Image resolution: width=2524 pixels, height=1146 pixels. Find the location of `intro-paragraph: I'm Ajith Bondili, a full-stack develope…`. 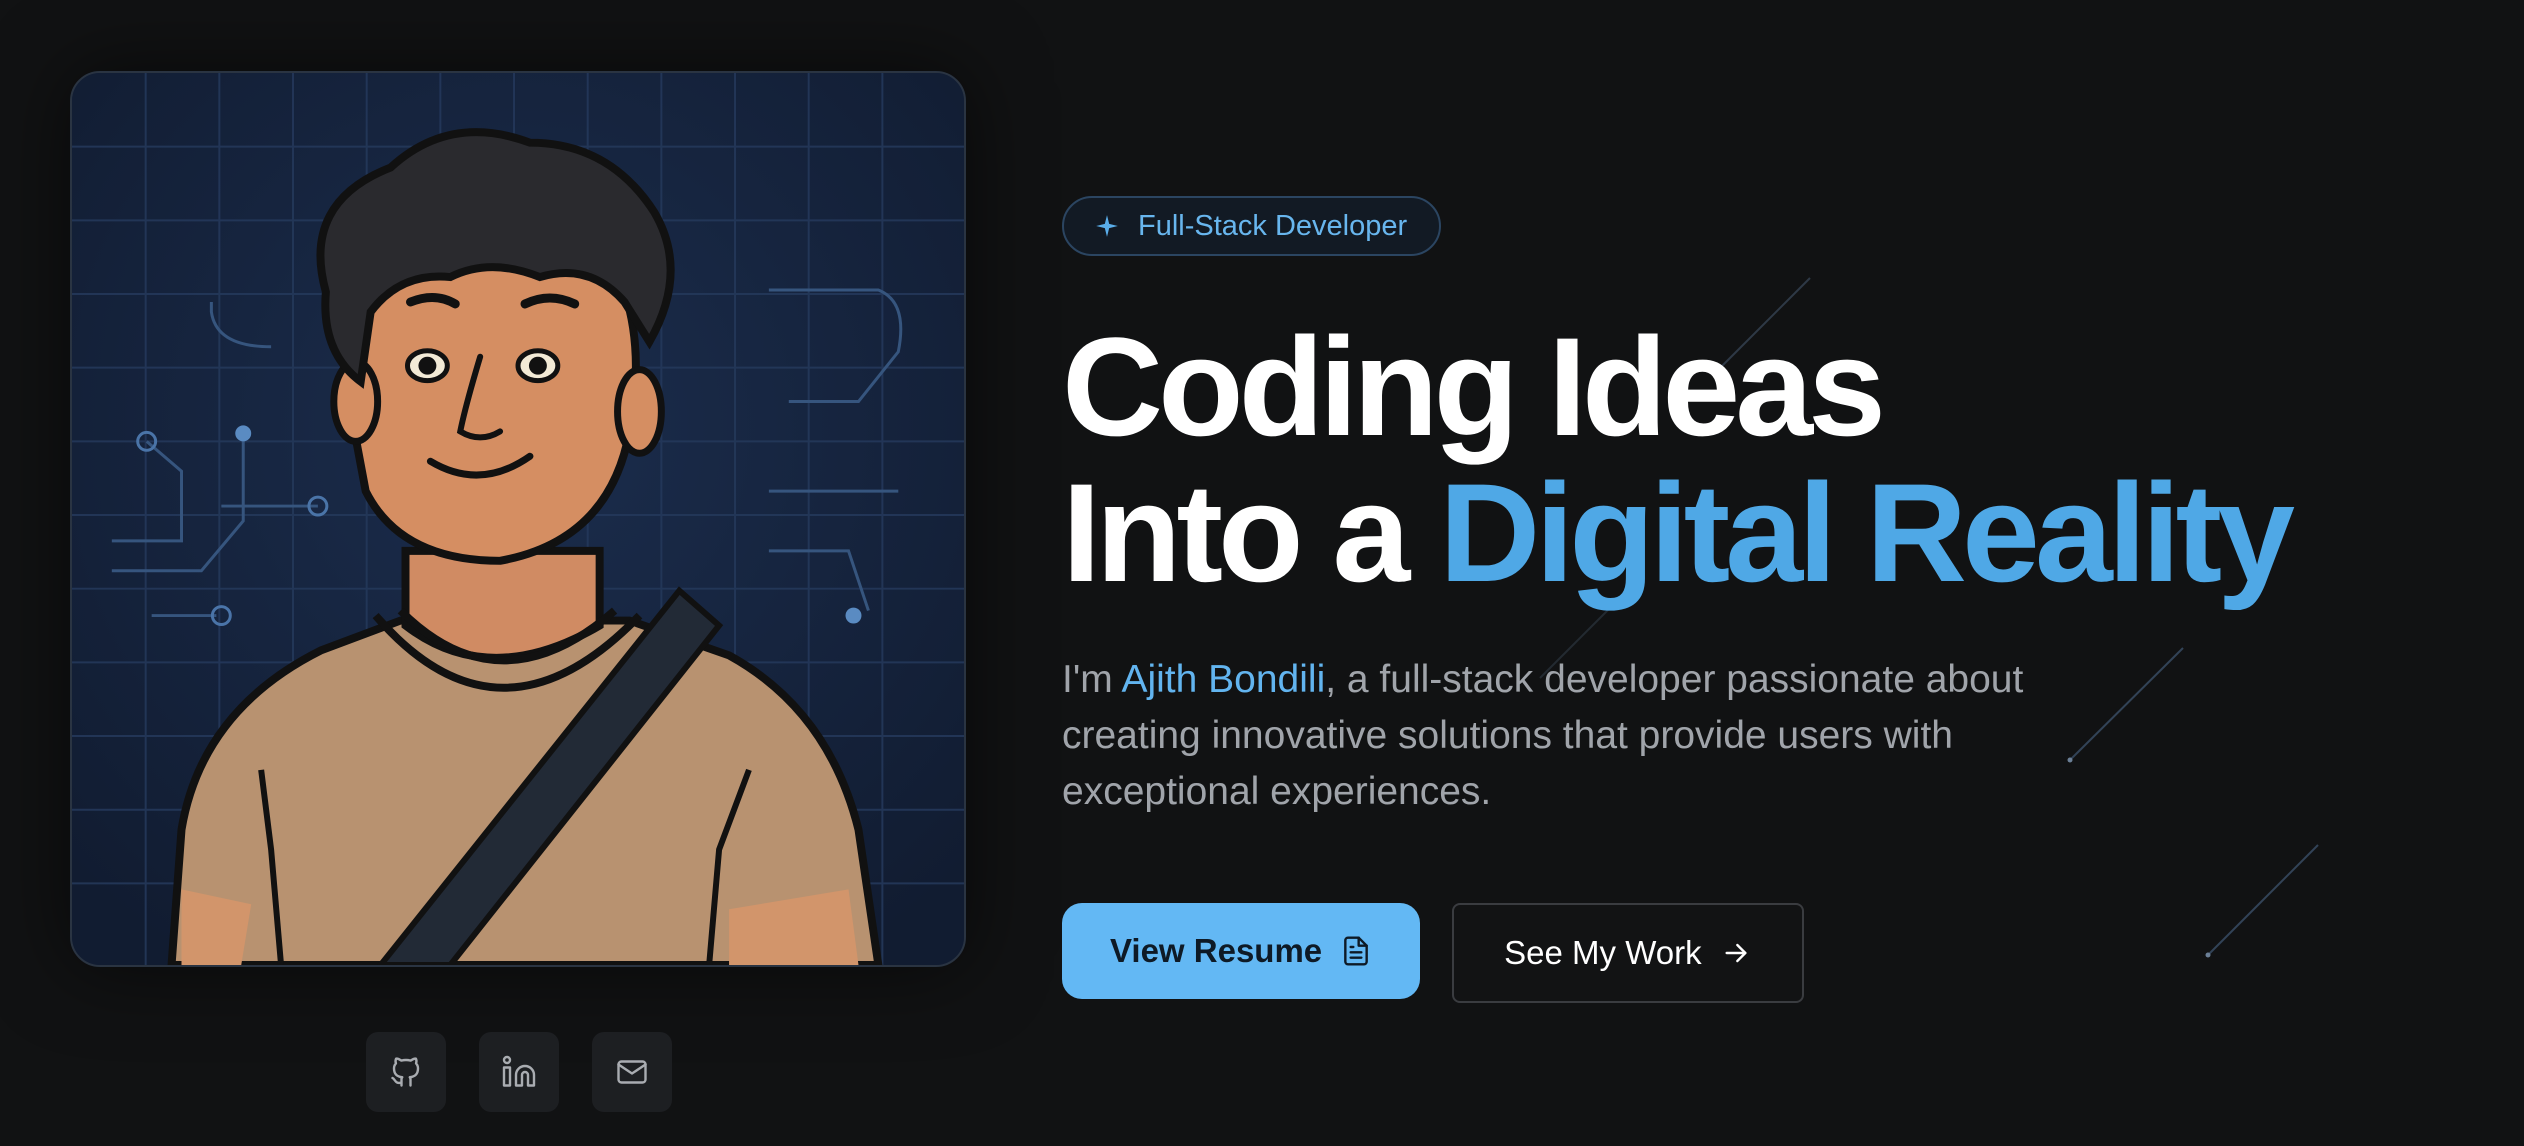

intro-paragraph: I'm Ajith Bondili, a full-stack develope… is located at coordinates (1592, 736).